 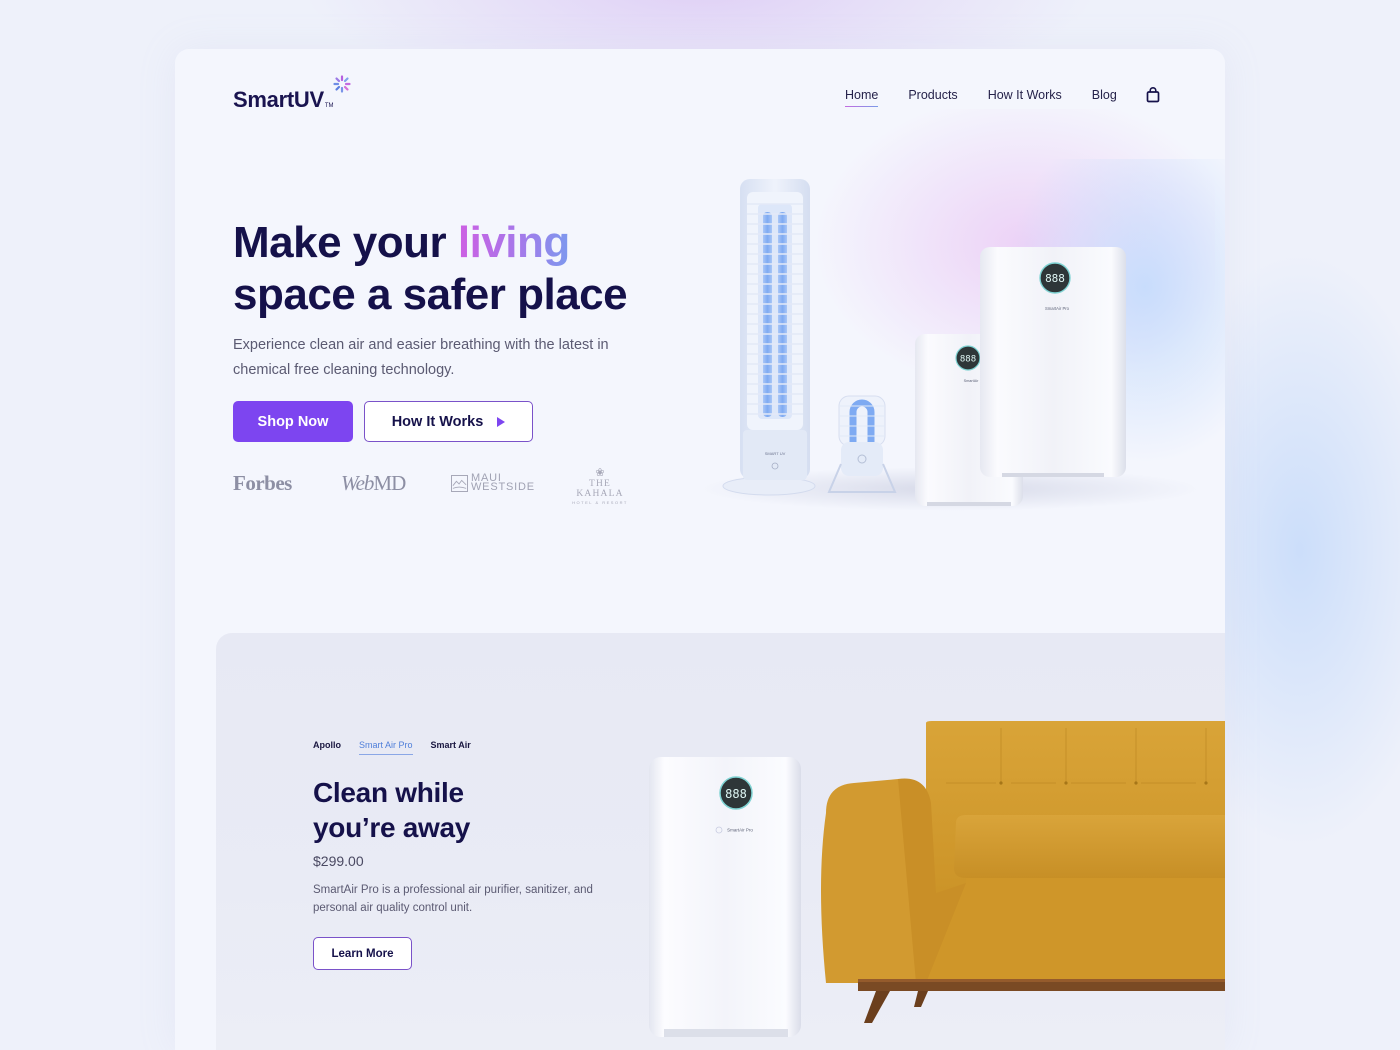 I want to click on tab-smart-air-pro: Smart Air Pro, so click(x=386, y=747).